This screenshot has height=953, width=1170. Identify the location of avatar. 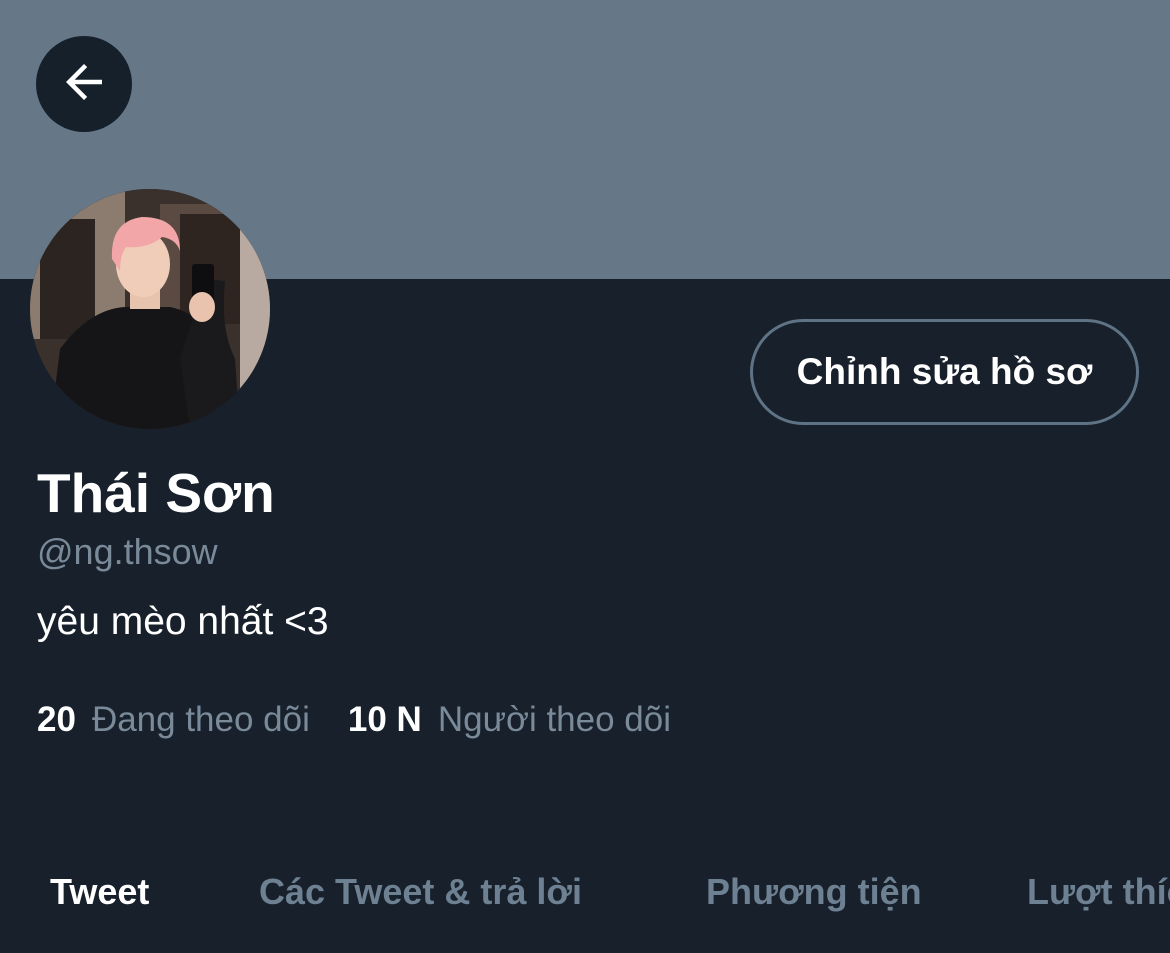
(150, 309).